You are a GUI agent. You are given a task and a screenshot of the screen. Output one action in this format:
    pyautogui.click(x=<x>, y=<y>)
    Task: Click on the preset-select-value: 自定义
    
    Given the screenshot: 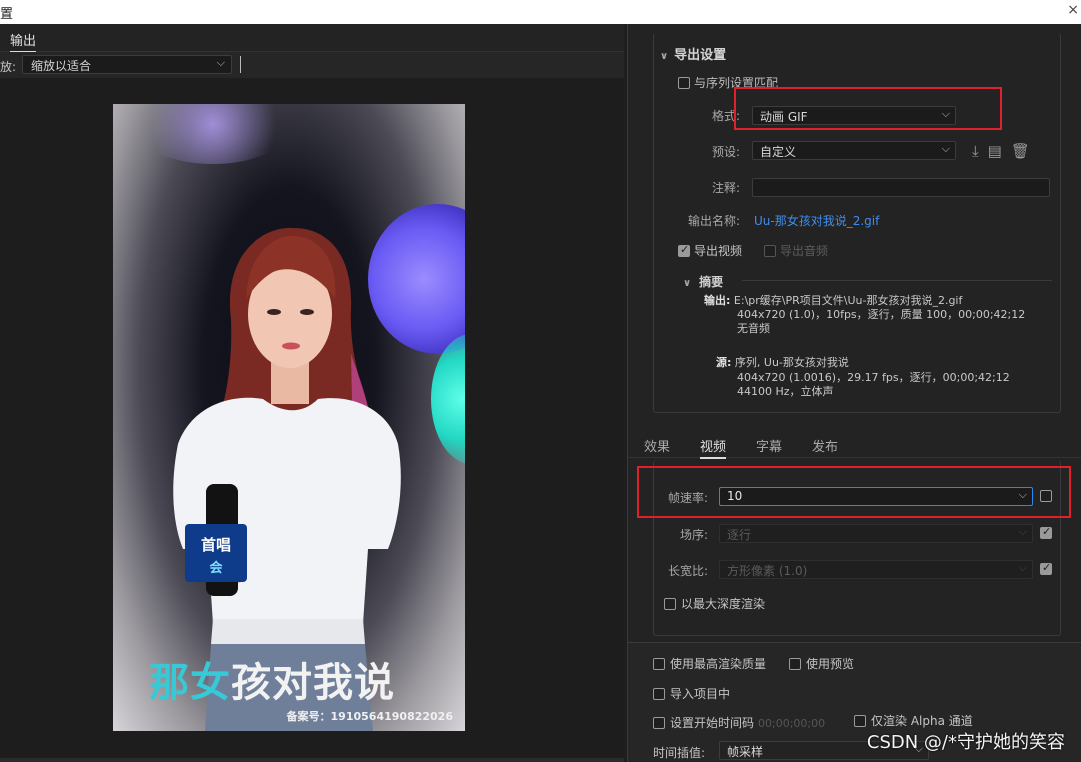 What is the action you would take?
    pyautogui.click(x=778, y=152)
    